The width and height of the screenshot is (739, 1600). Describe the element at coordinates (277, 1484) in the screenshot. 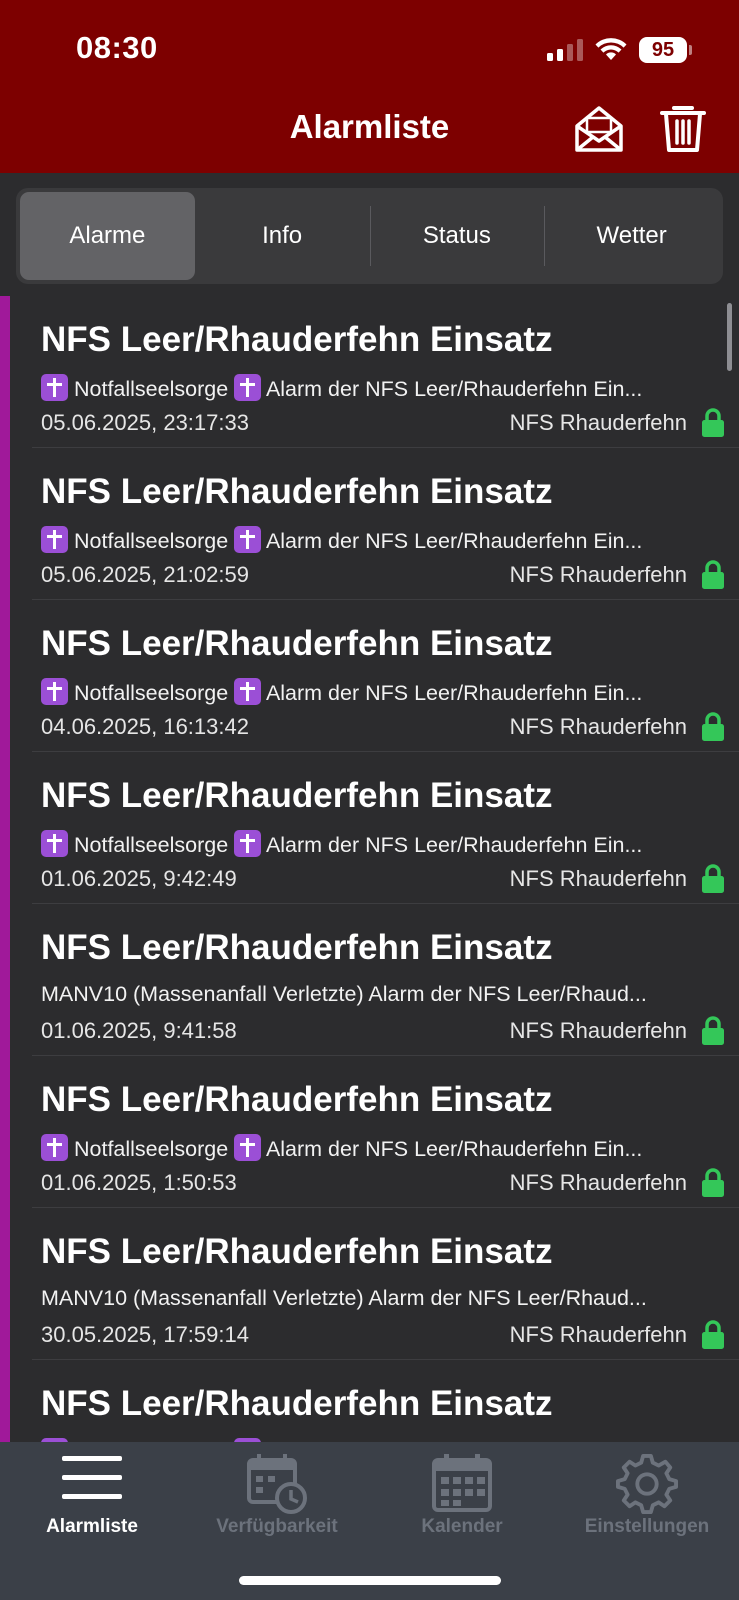

I see `calendar-clock-icon` at that location.